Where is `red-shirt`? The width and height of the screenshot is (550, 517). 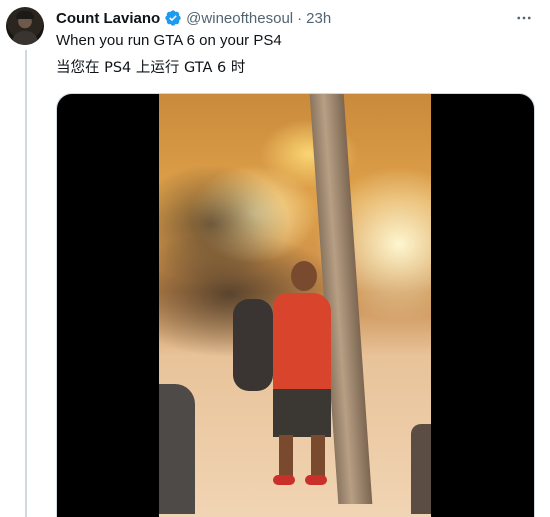
red-shirt is located at coordinates (302, 343).